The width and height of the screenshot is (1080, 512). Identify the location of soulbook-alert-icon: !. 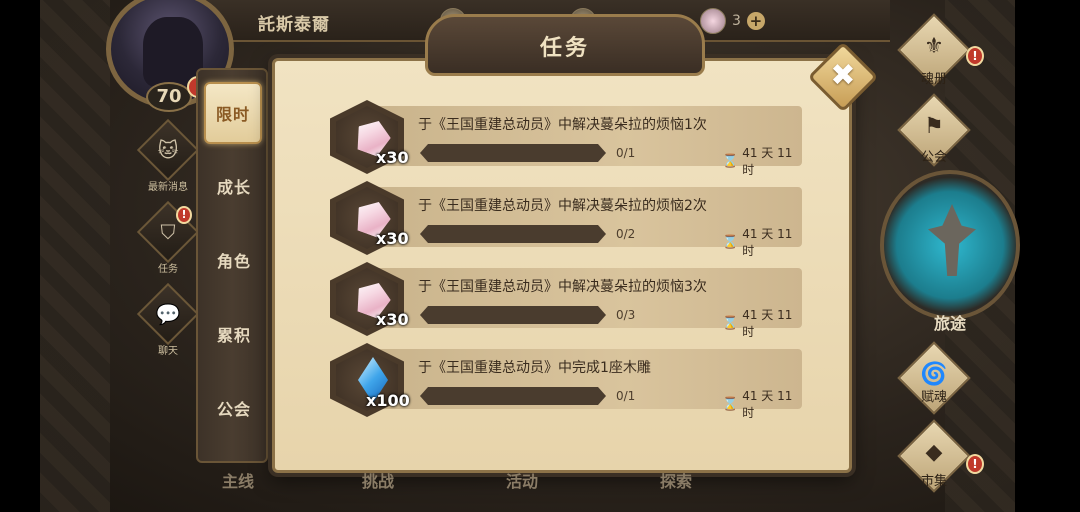
(975, 56).